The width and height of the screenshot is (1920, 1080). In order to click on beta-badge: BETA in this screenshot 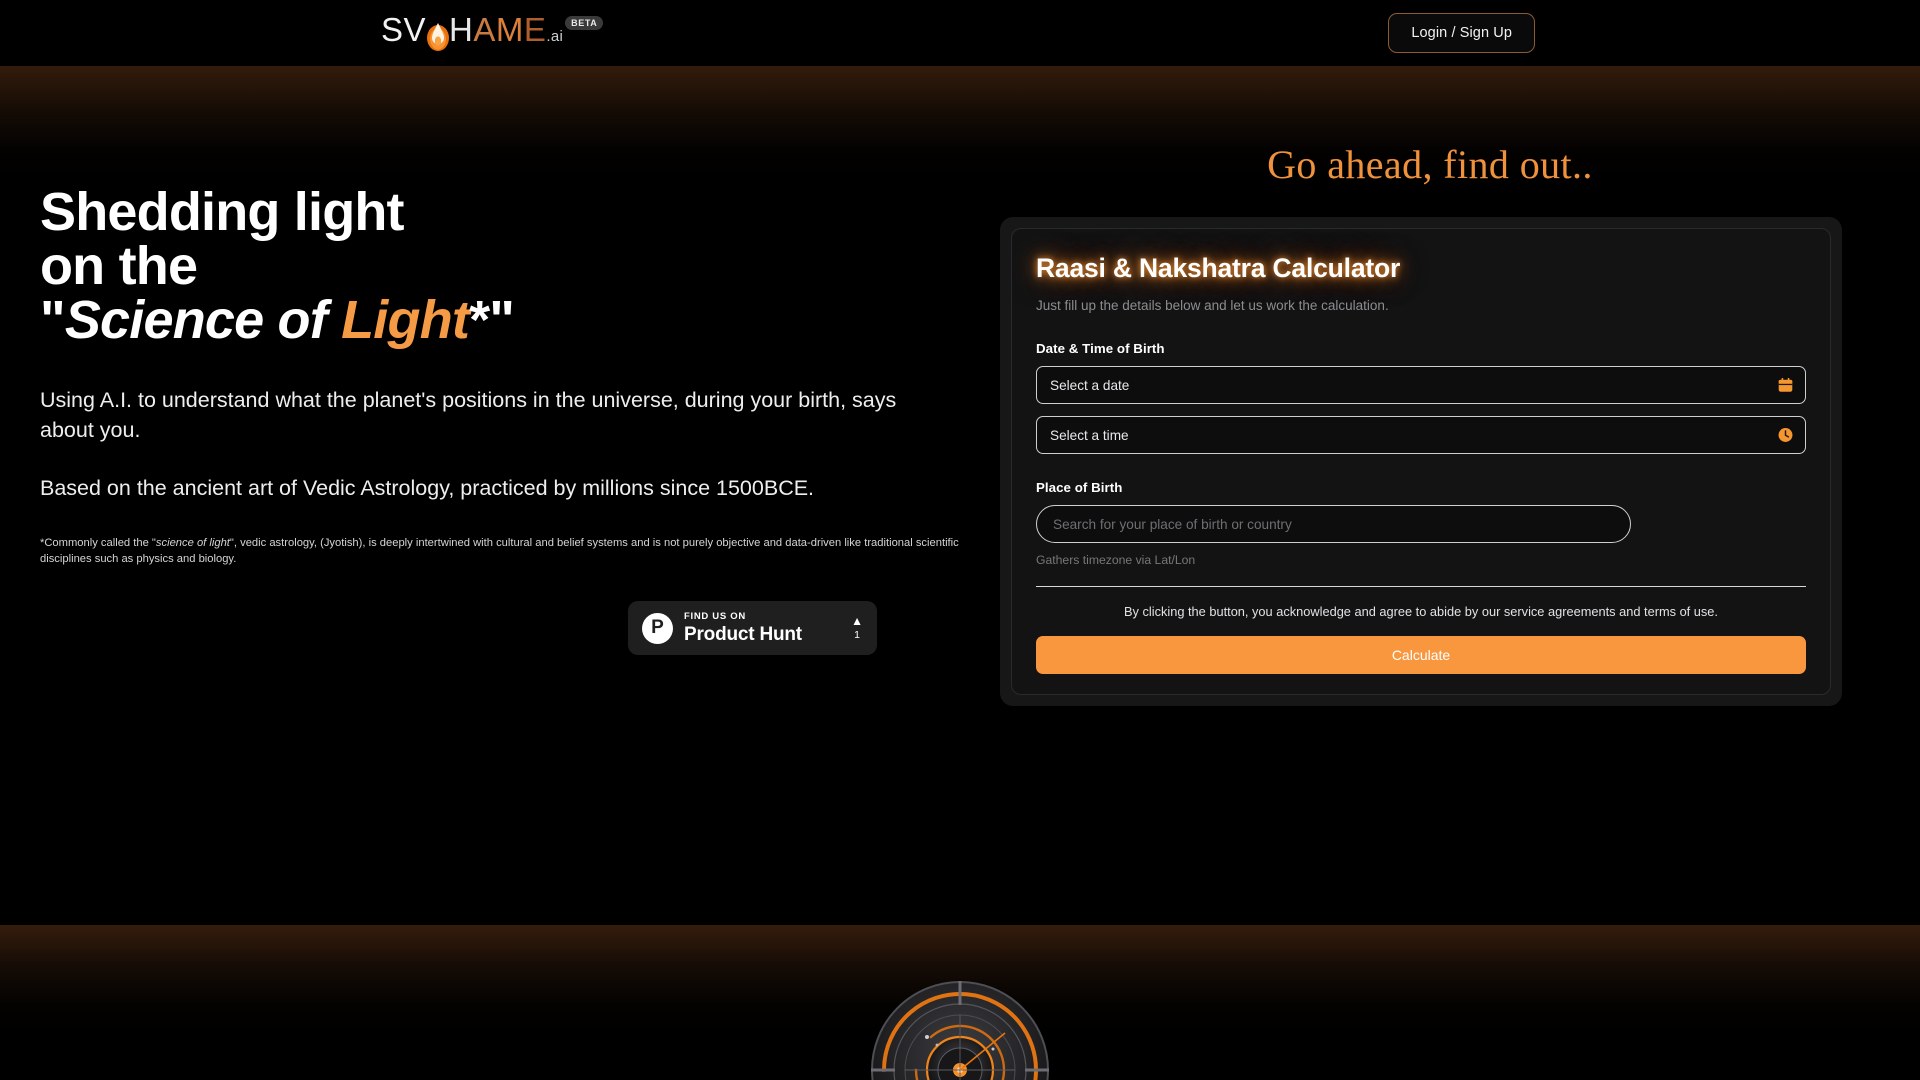, I will do `click(584, 23)`.